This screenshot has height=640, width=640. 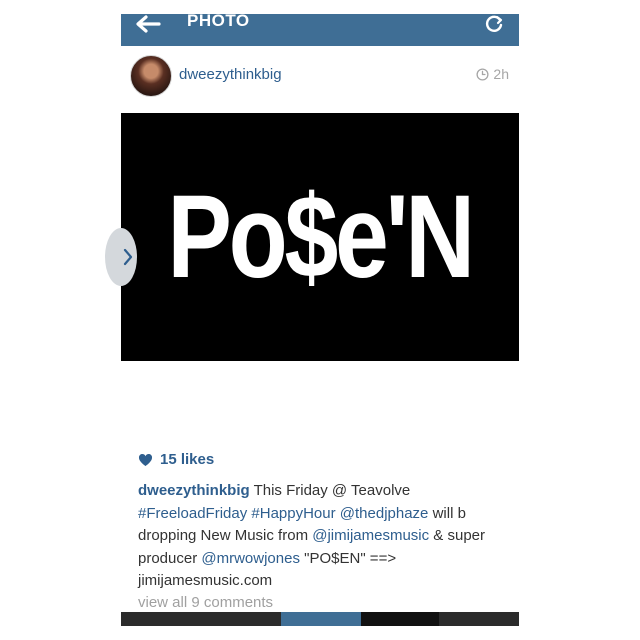 I want to click on back-button, so click(x=148, y=24).